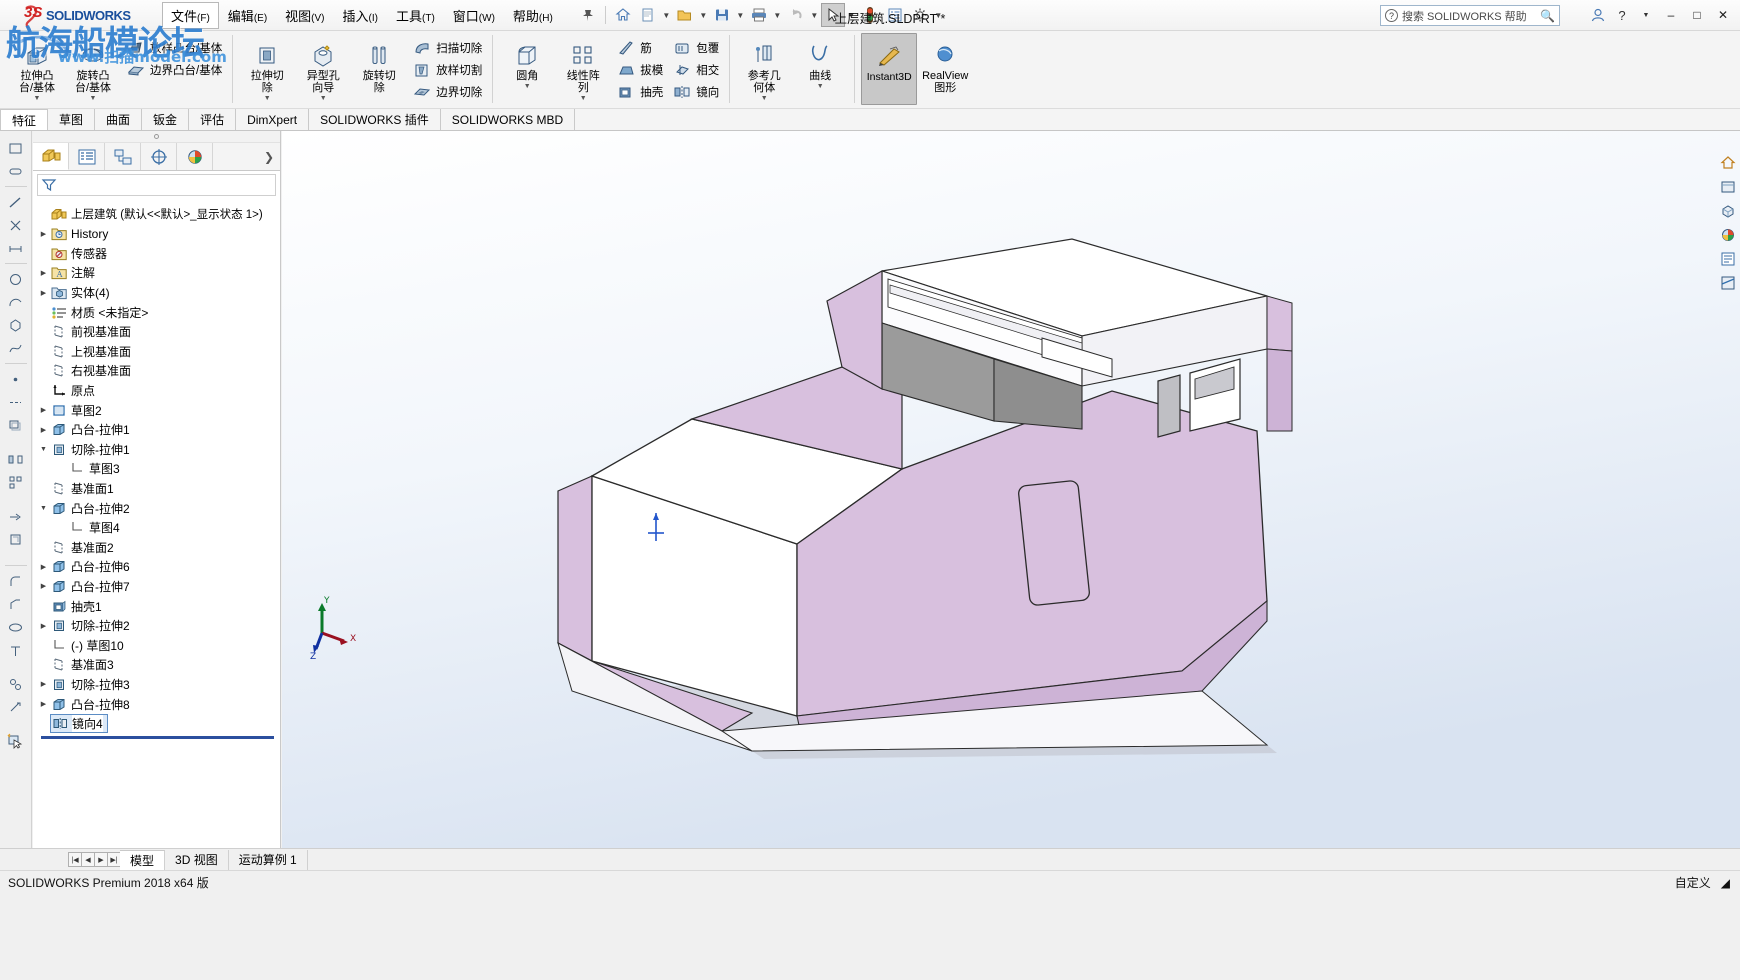  Describe the element at coordinates (156, 137) in the screenshot. I see `panel-drag-handle` at that location.